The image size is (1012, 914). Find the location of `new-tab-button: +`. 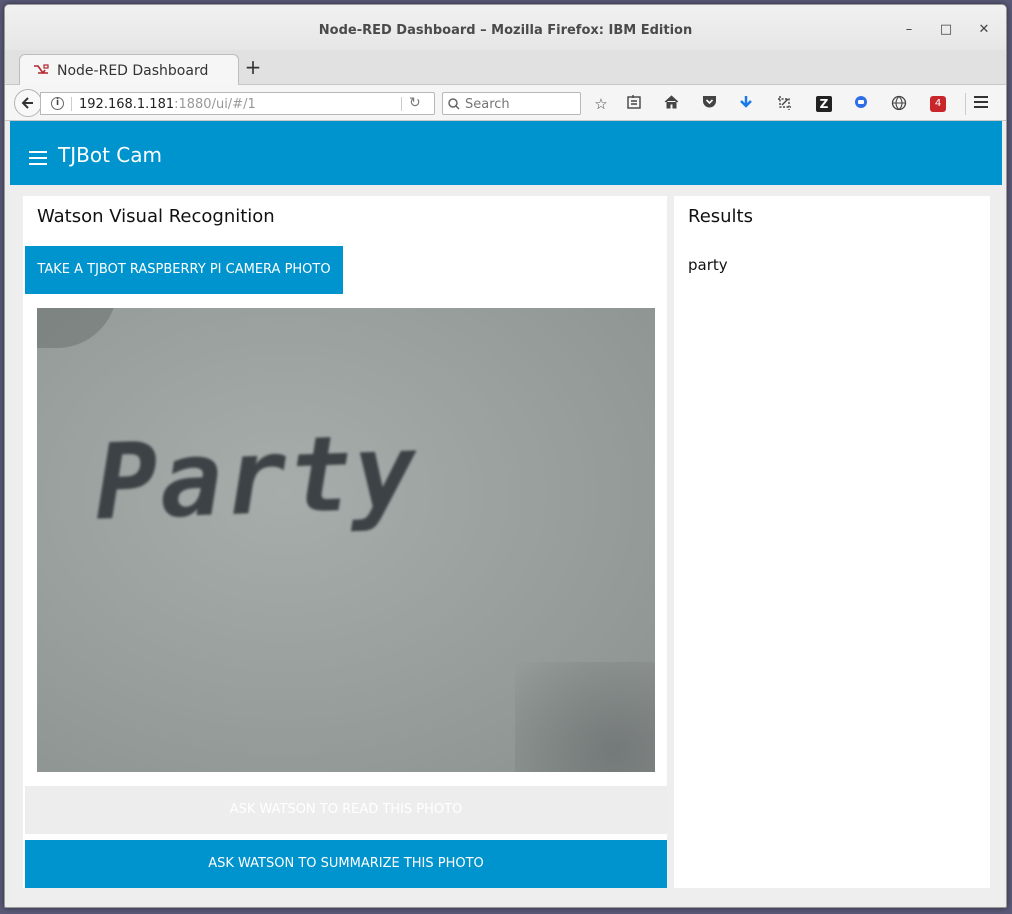

new-tab-button: + is located at coordinates (253, 67).